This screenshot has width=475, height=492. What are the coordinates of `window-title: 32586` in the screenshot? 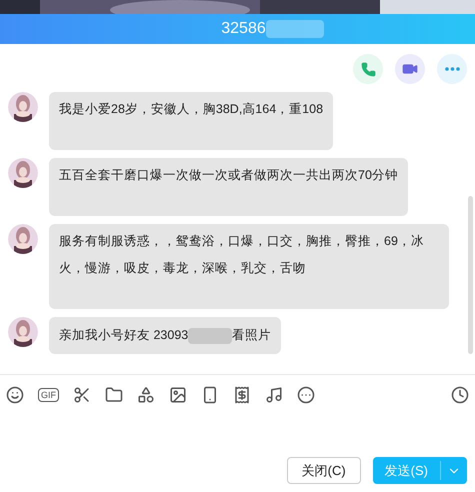 It's located at (243, 29).